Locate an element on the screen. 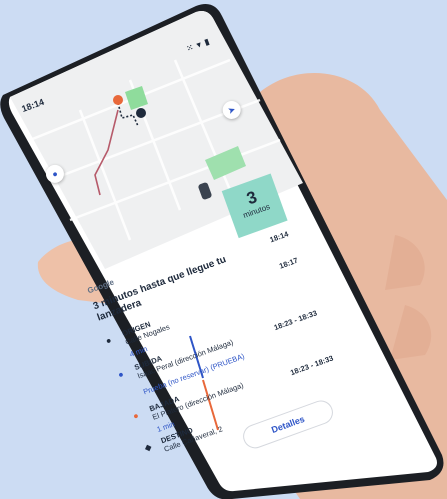 This screenshot has width=447, height=499. time-eta: 18:17 is located at coordinates (289, 263).